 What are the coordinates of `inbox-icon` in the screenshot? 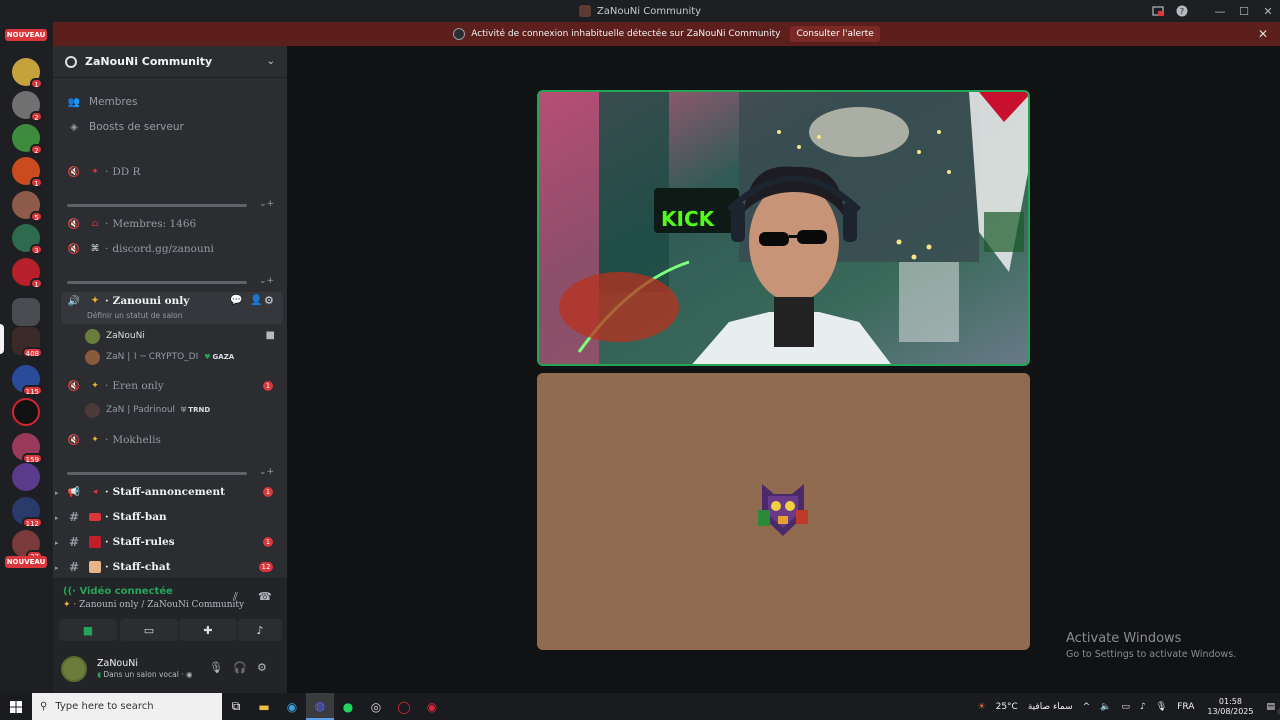 It's located at (1158, 11).